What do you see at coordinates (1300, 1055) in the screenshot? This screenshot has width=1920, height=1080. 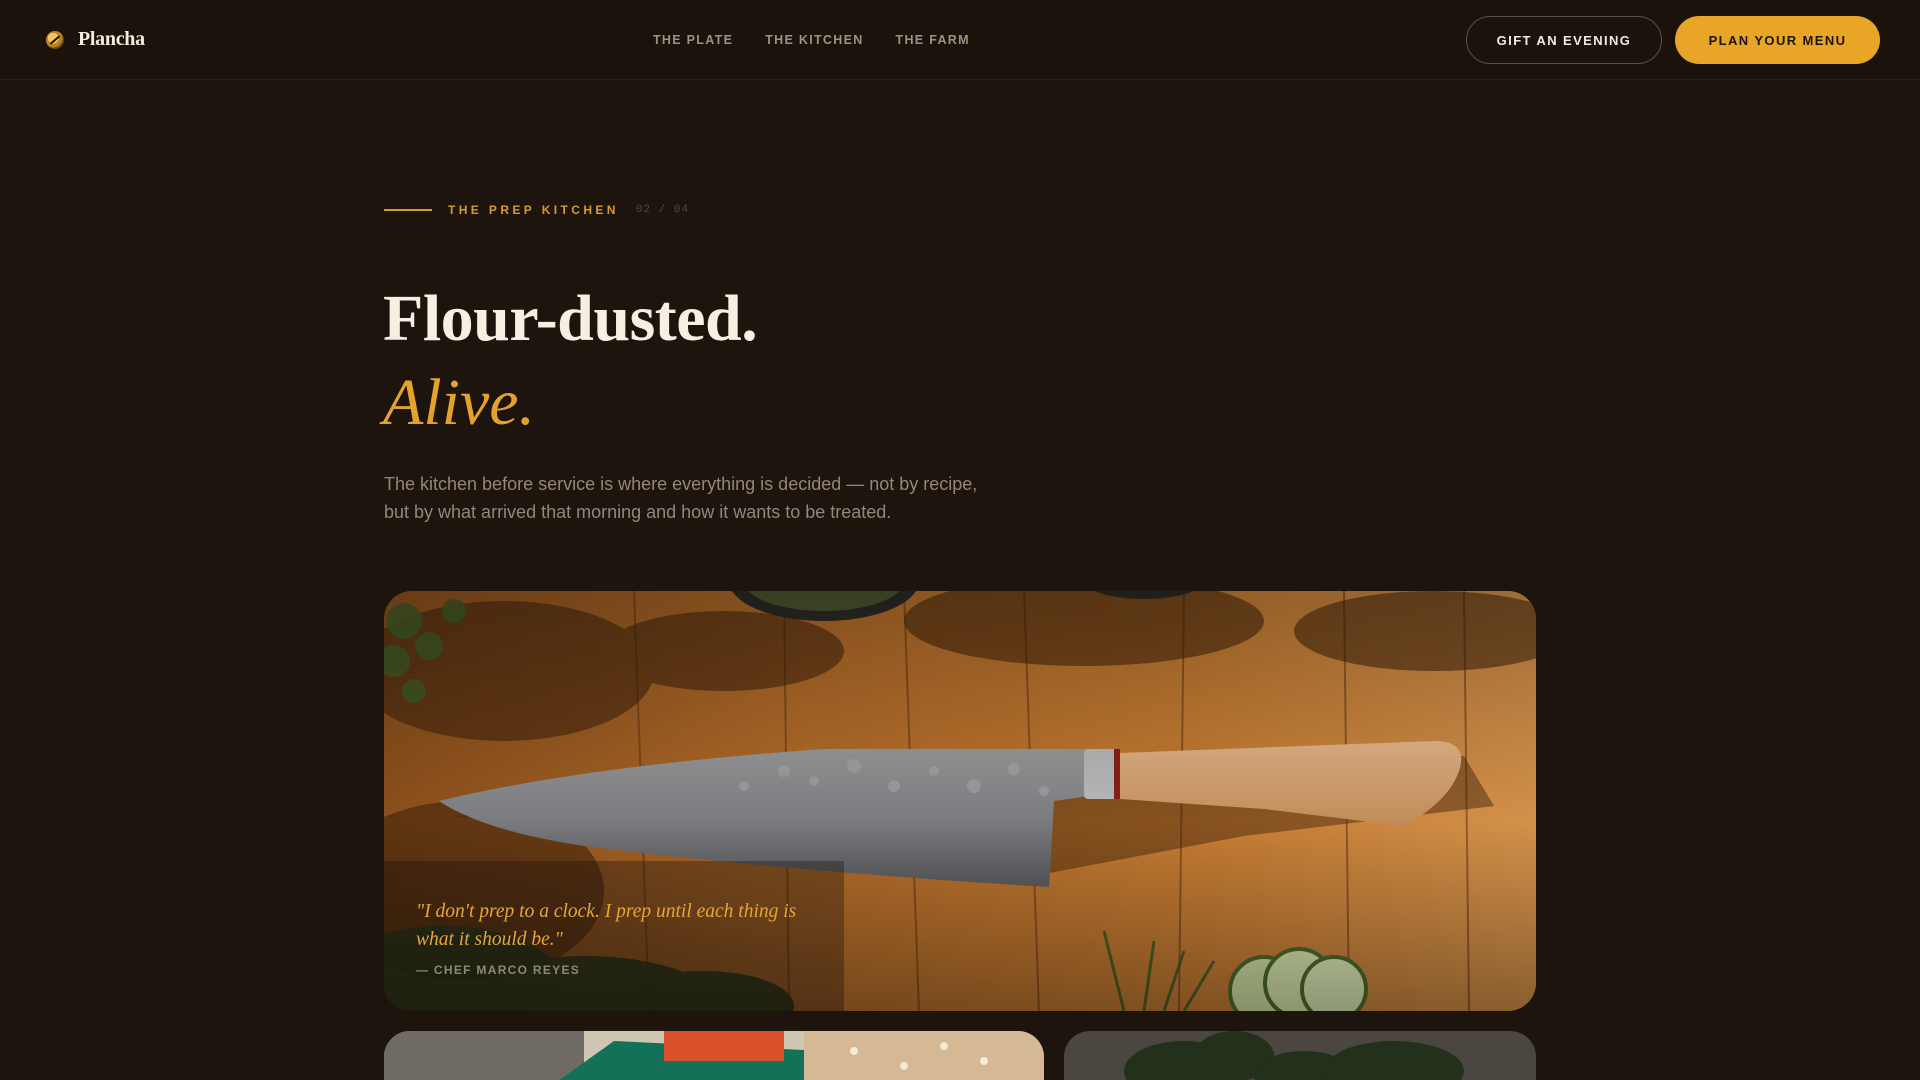 I see `gallery-thumbnail-herbs` at bounding box center [1300, 1055].